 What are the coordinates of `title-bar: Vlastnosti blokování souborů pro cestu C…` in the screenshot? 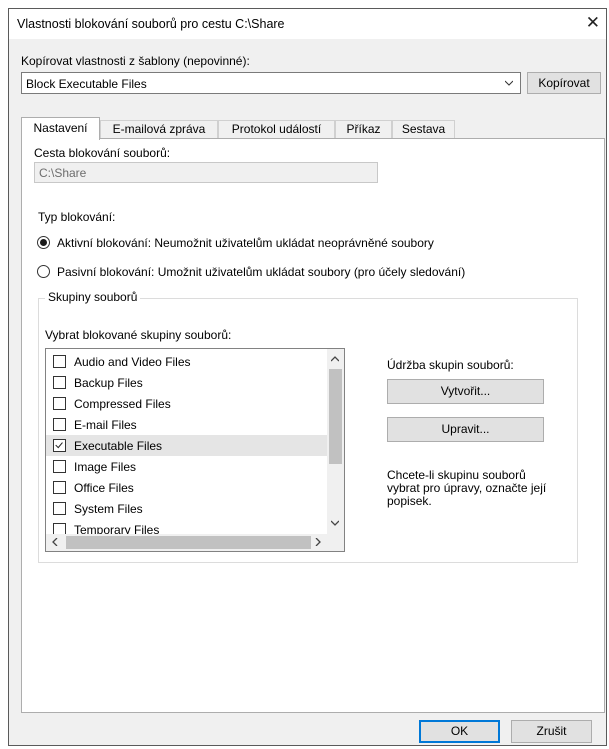 It's located at (307, 24).